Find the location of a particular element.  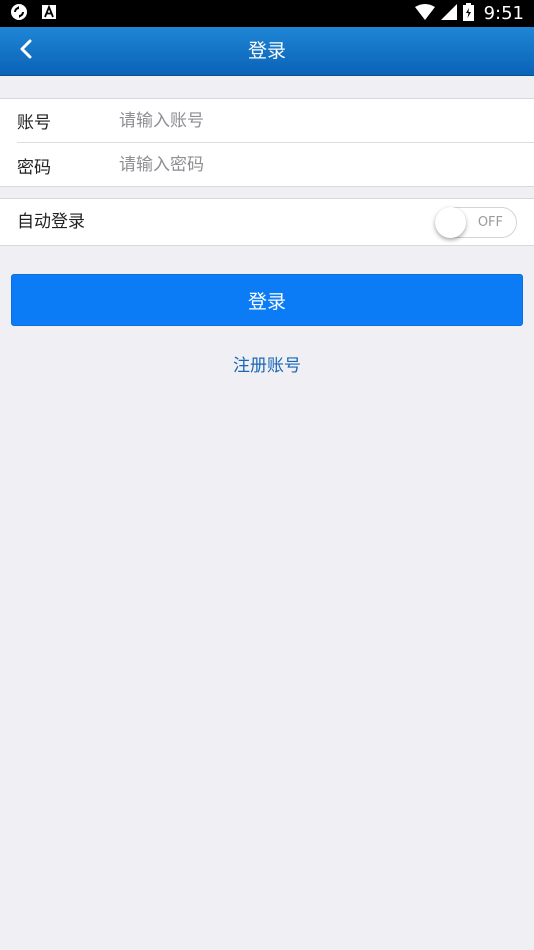

auto-login-toggle: OFF is located at coordinates (476, 222).